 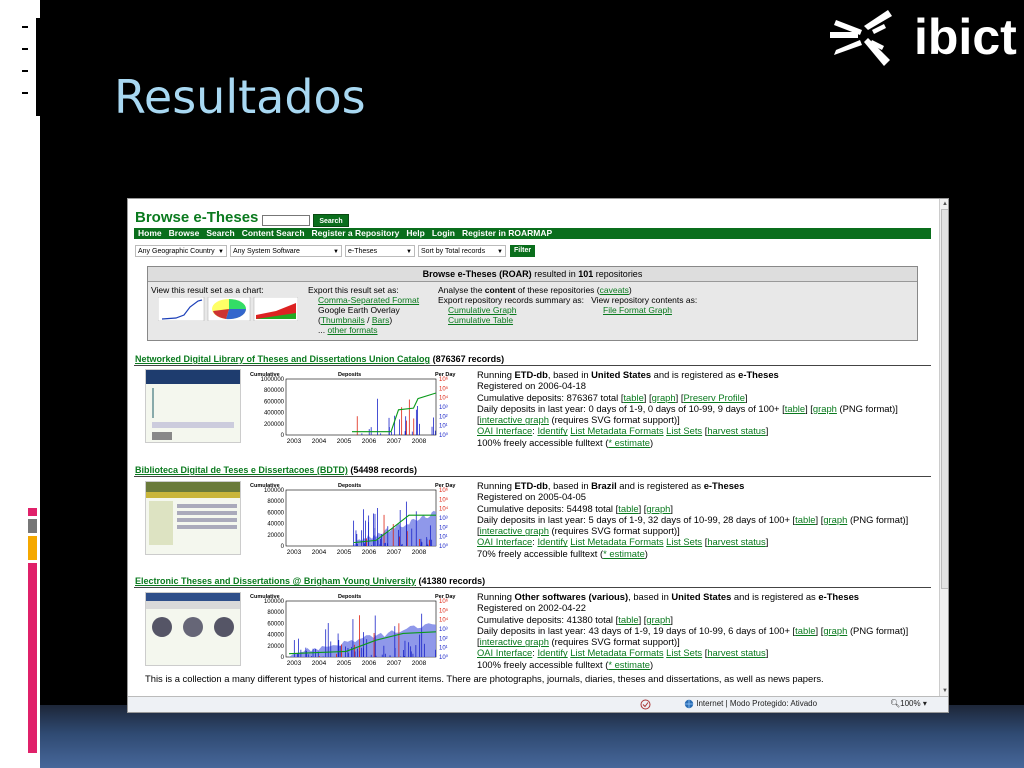 What do you see at coordinates (415, 233) in the screenshot?
I see `nav-help: Help` at bounding box center [415, 233].